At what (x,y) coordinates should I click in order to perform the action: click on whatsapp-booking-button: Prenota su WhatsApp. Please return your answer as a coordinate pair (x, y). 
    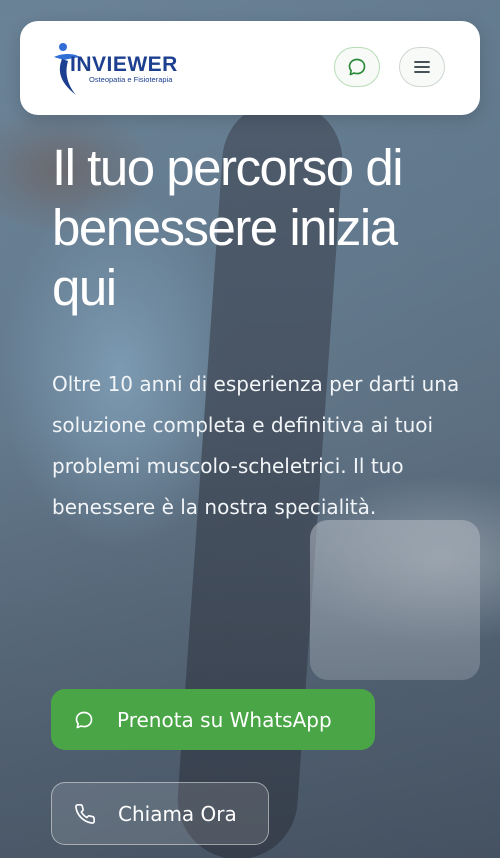
    Looking at the image, I should click on (213, 719).